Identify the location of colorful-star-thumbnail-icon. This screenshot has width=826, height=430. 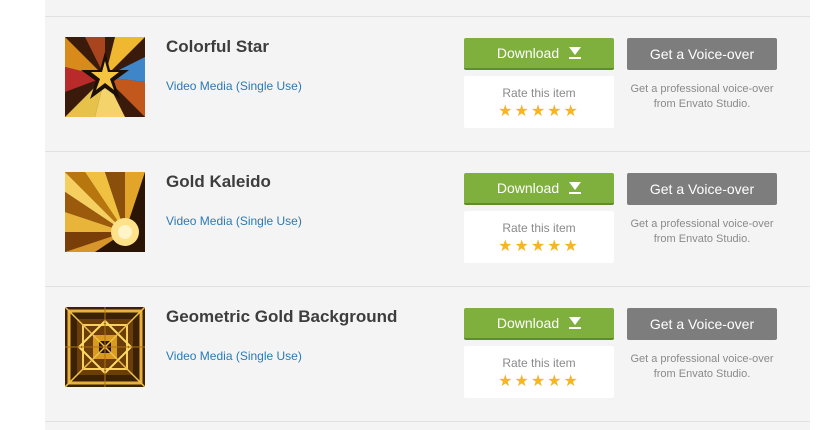
(105, 77).